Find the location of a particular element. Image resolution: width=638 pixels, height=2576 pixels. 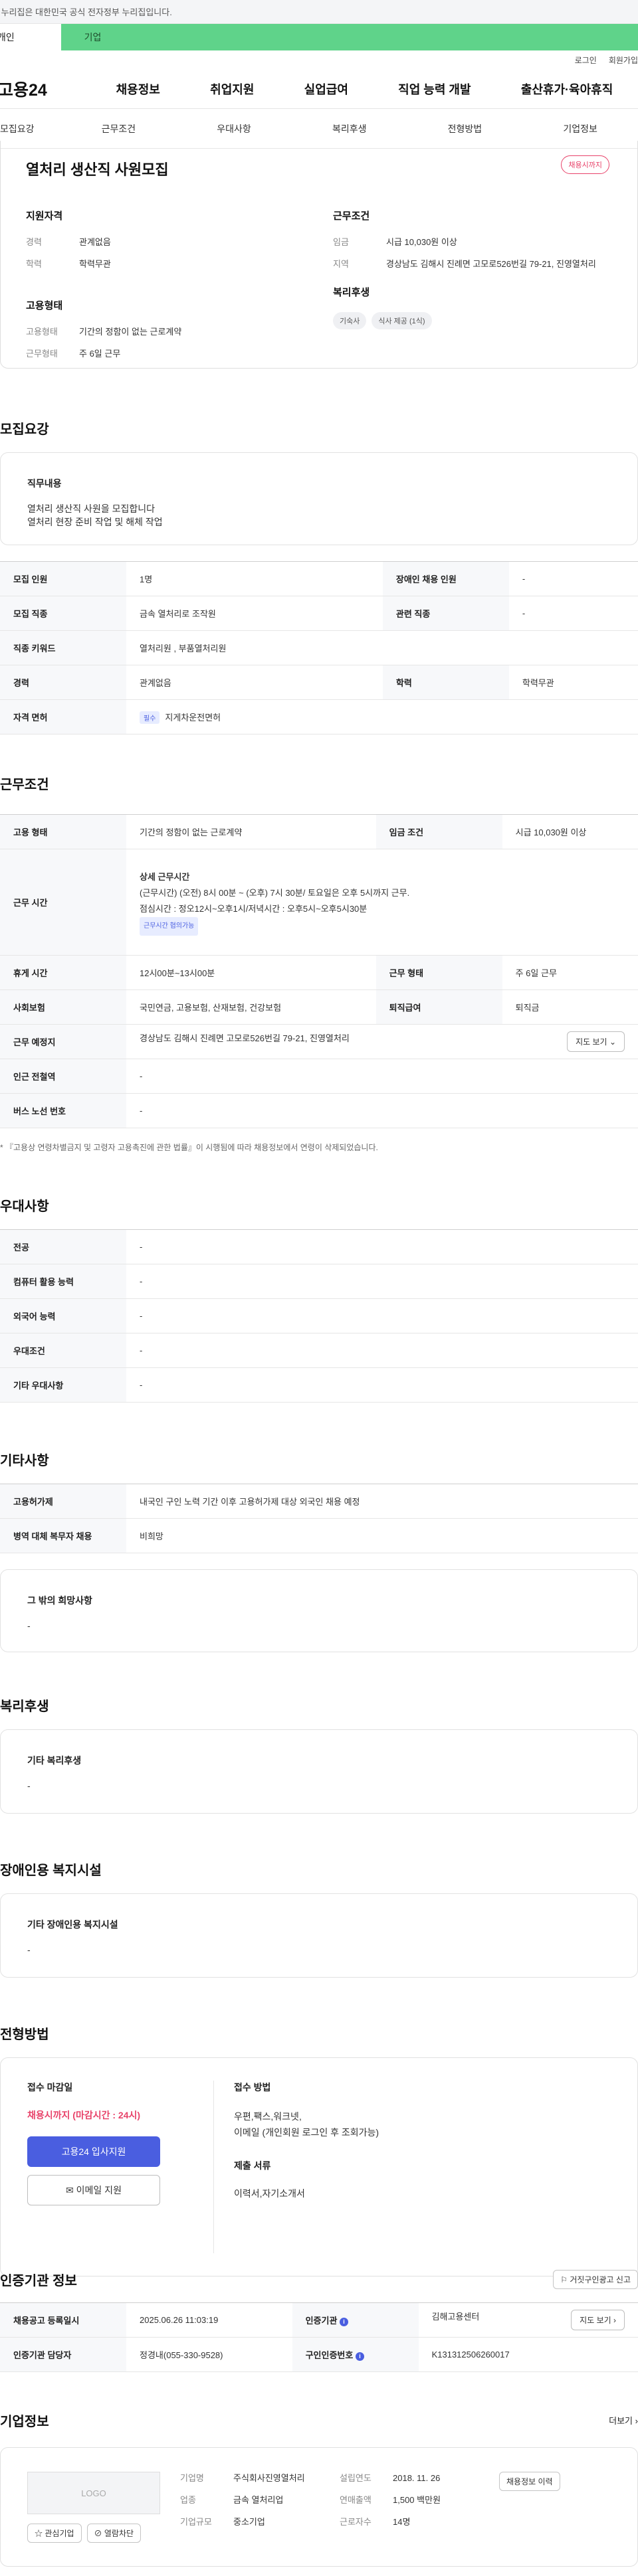

subnav-welfare: 복리후생 is located at coordinates (349, 128).